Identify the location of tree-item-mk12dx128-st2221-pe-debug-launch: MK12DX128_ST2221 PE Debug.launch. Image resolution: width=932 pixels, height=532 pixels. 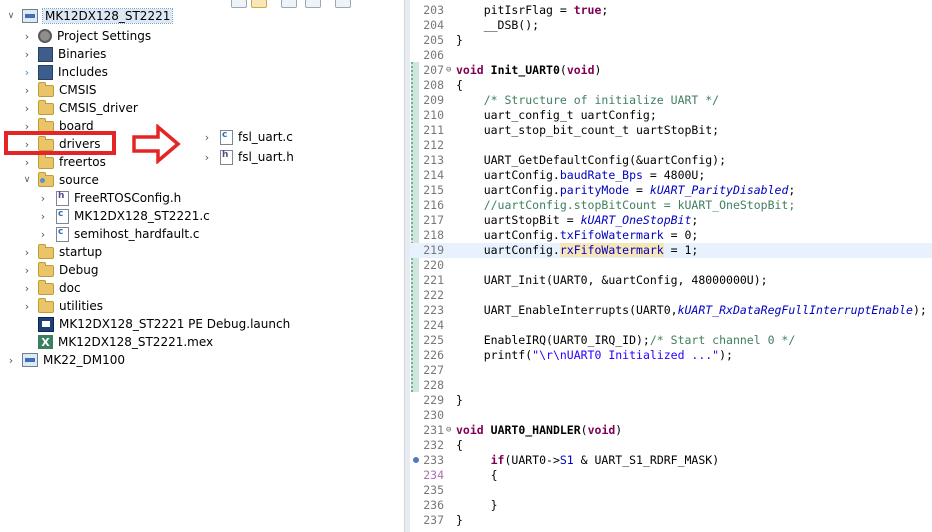
(156, 324).